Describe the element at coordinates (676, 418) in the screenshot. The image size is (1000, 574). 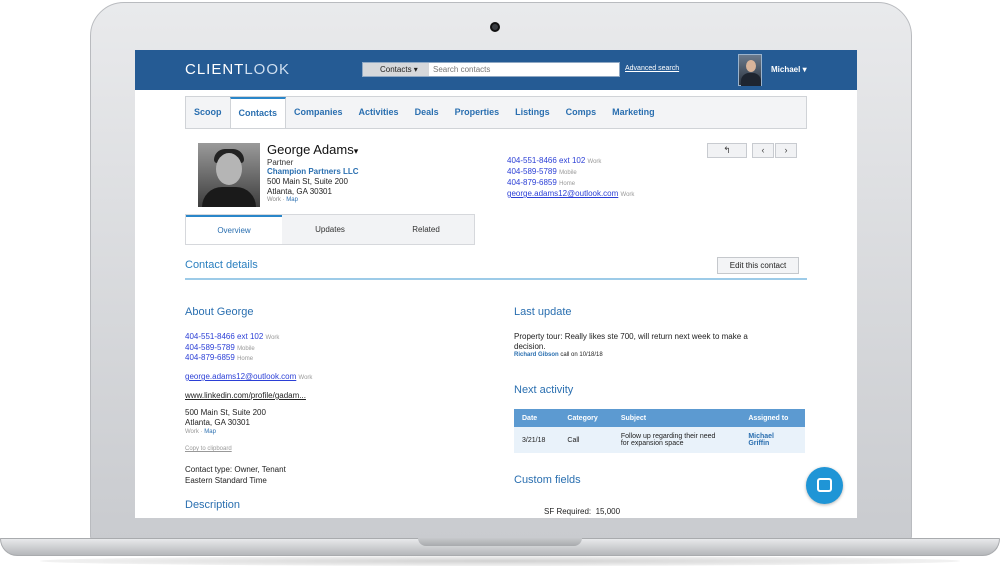
I see `column-header: Subject` at that location.